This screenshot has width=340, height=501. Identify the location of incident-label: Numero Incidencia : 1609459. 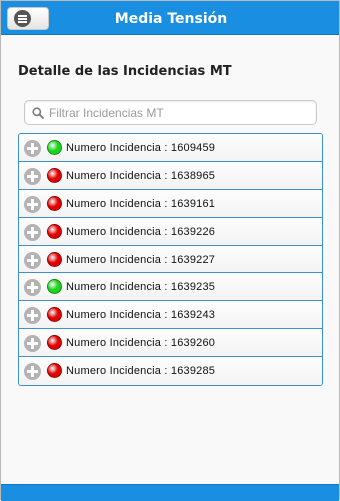
(141, 148).